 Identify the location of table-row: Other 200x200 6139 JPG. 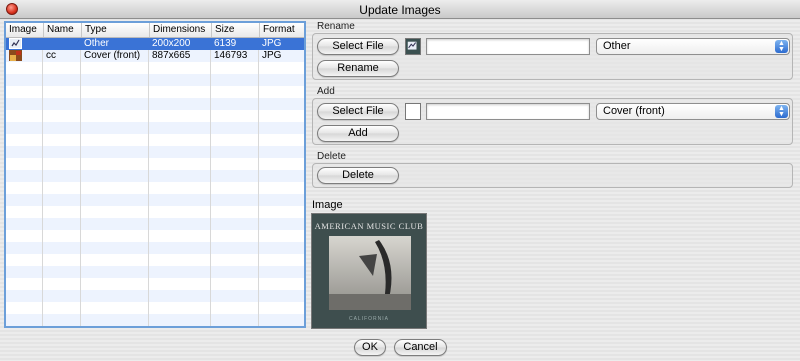
(155, 44).